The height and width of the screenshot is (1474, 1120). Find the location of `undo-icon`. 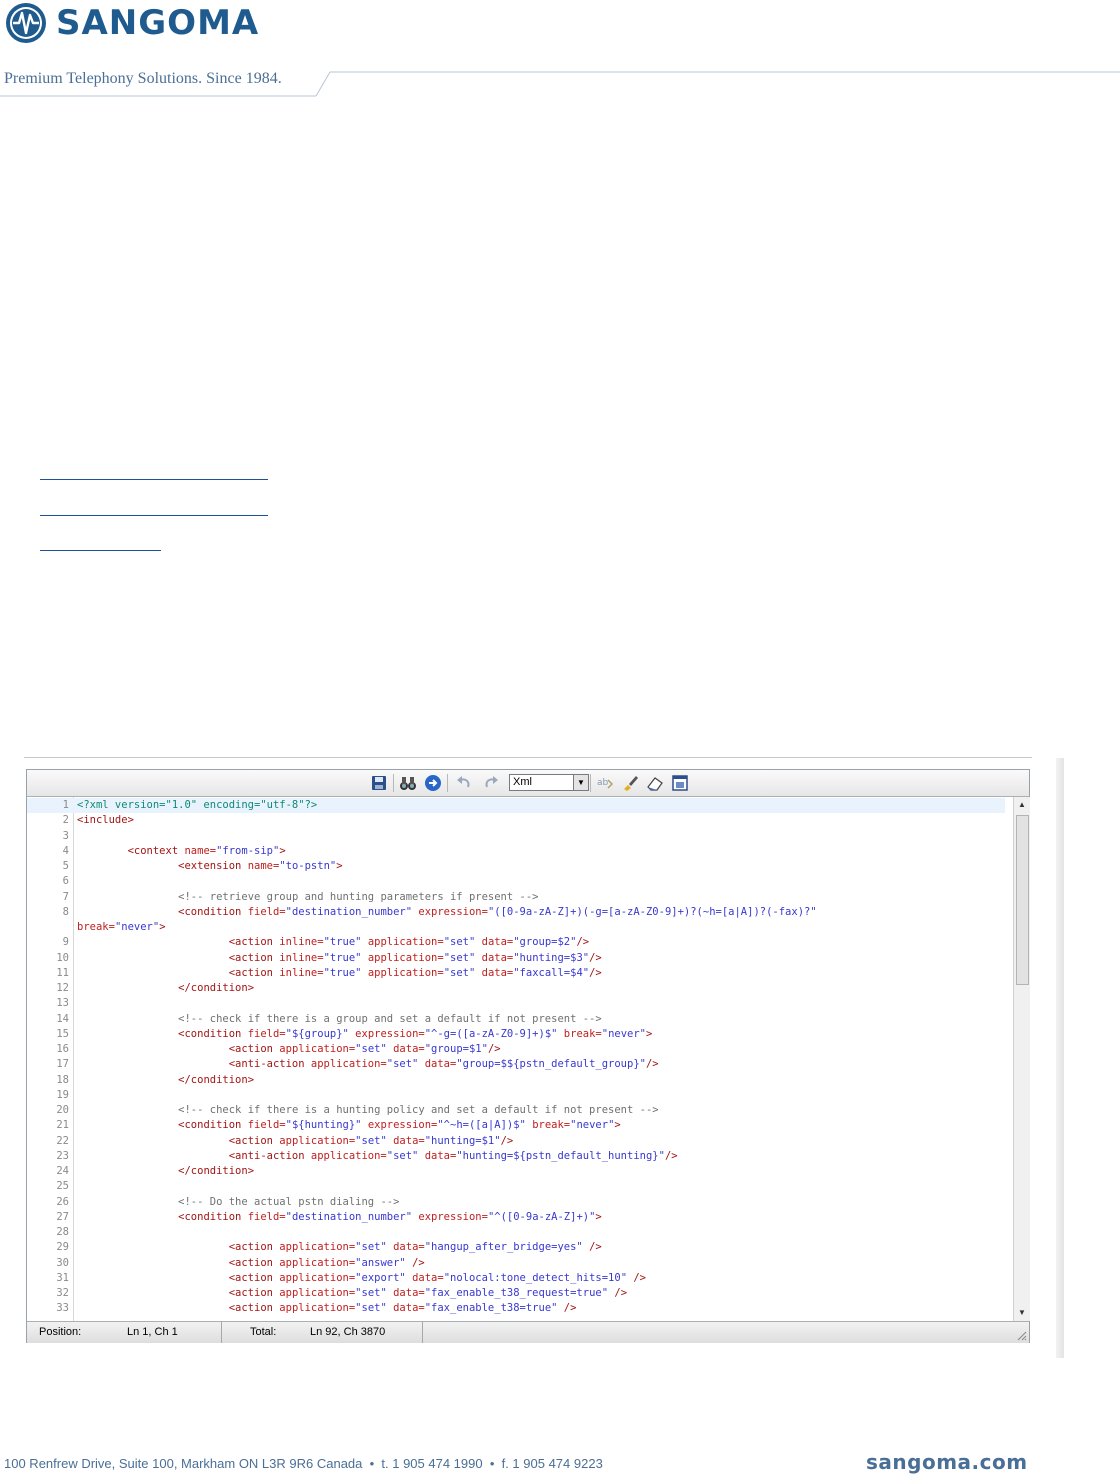

undo-icon is located at coordinates (464, 783).